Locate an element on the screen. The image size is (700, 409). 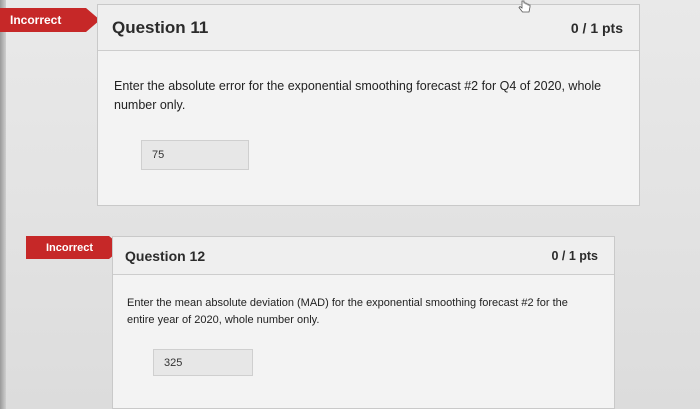
question-11-answer-value: 75 is located at coordinates (158, 155).